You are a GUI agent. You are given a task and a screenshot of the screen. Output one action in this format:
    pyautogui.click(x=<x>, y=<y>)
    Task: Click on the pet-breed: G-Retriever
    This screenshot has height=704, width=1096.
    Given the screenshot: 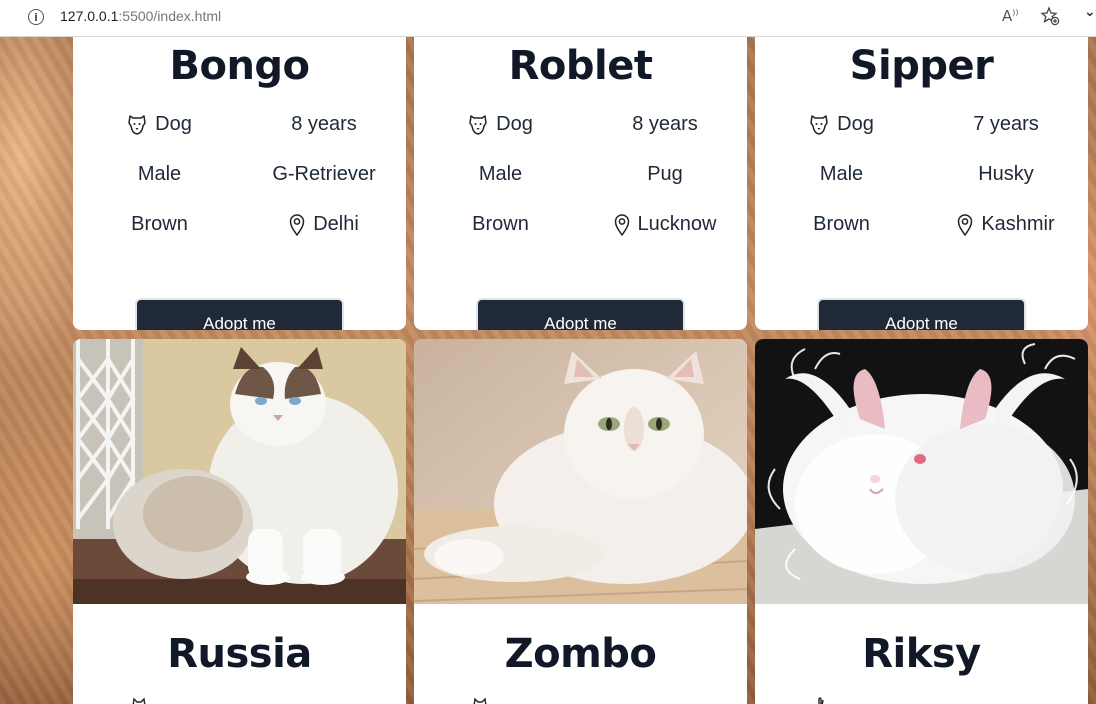 What is the action you would take?
    pyautogui.click(x=324, y=174)
    